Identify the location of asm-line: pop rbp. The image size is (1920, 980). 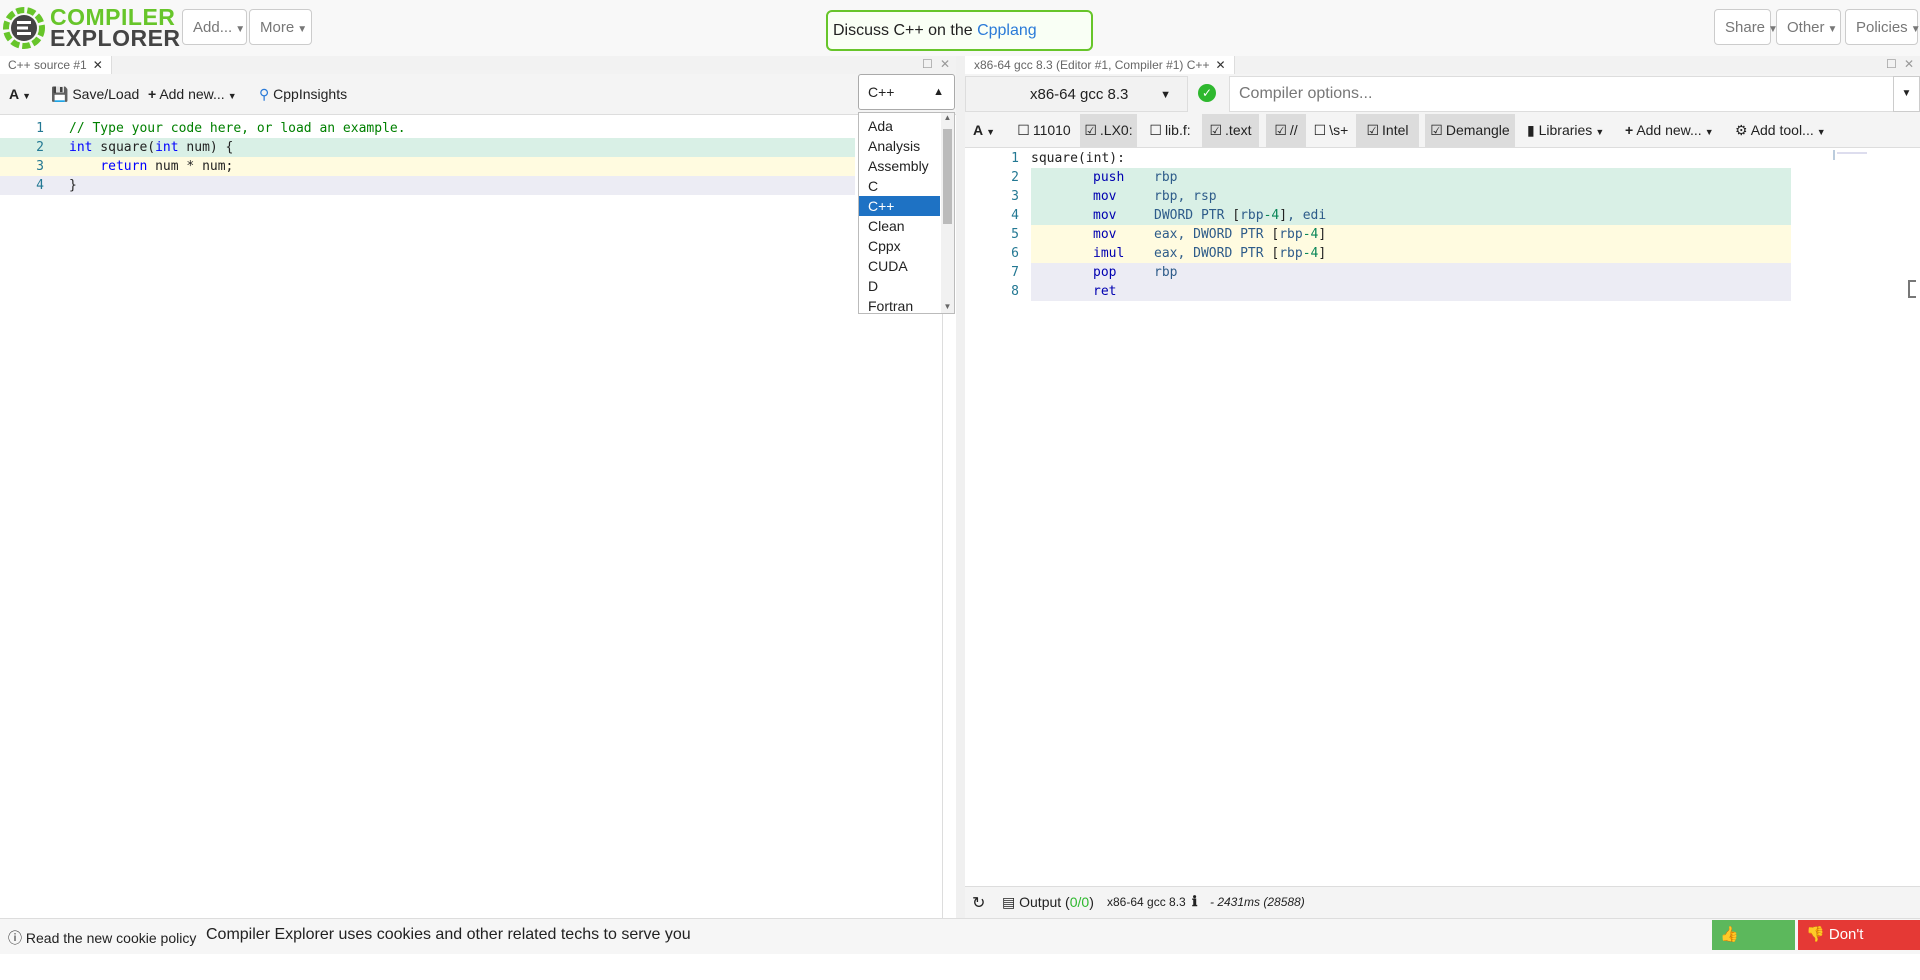
(1411, 272).